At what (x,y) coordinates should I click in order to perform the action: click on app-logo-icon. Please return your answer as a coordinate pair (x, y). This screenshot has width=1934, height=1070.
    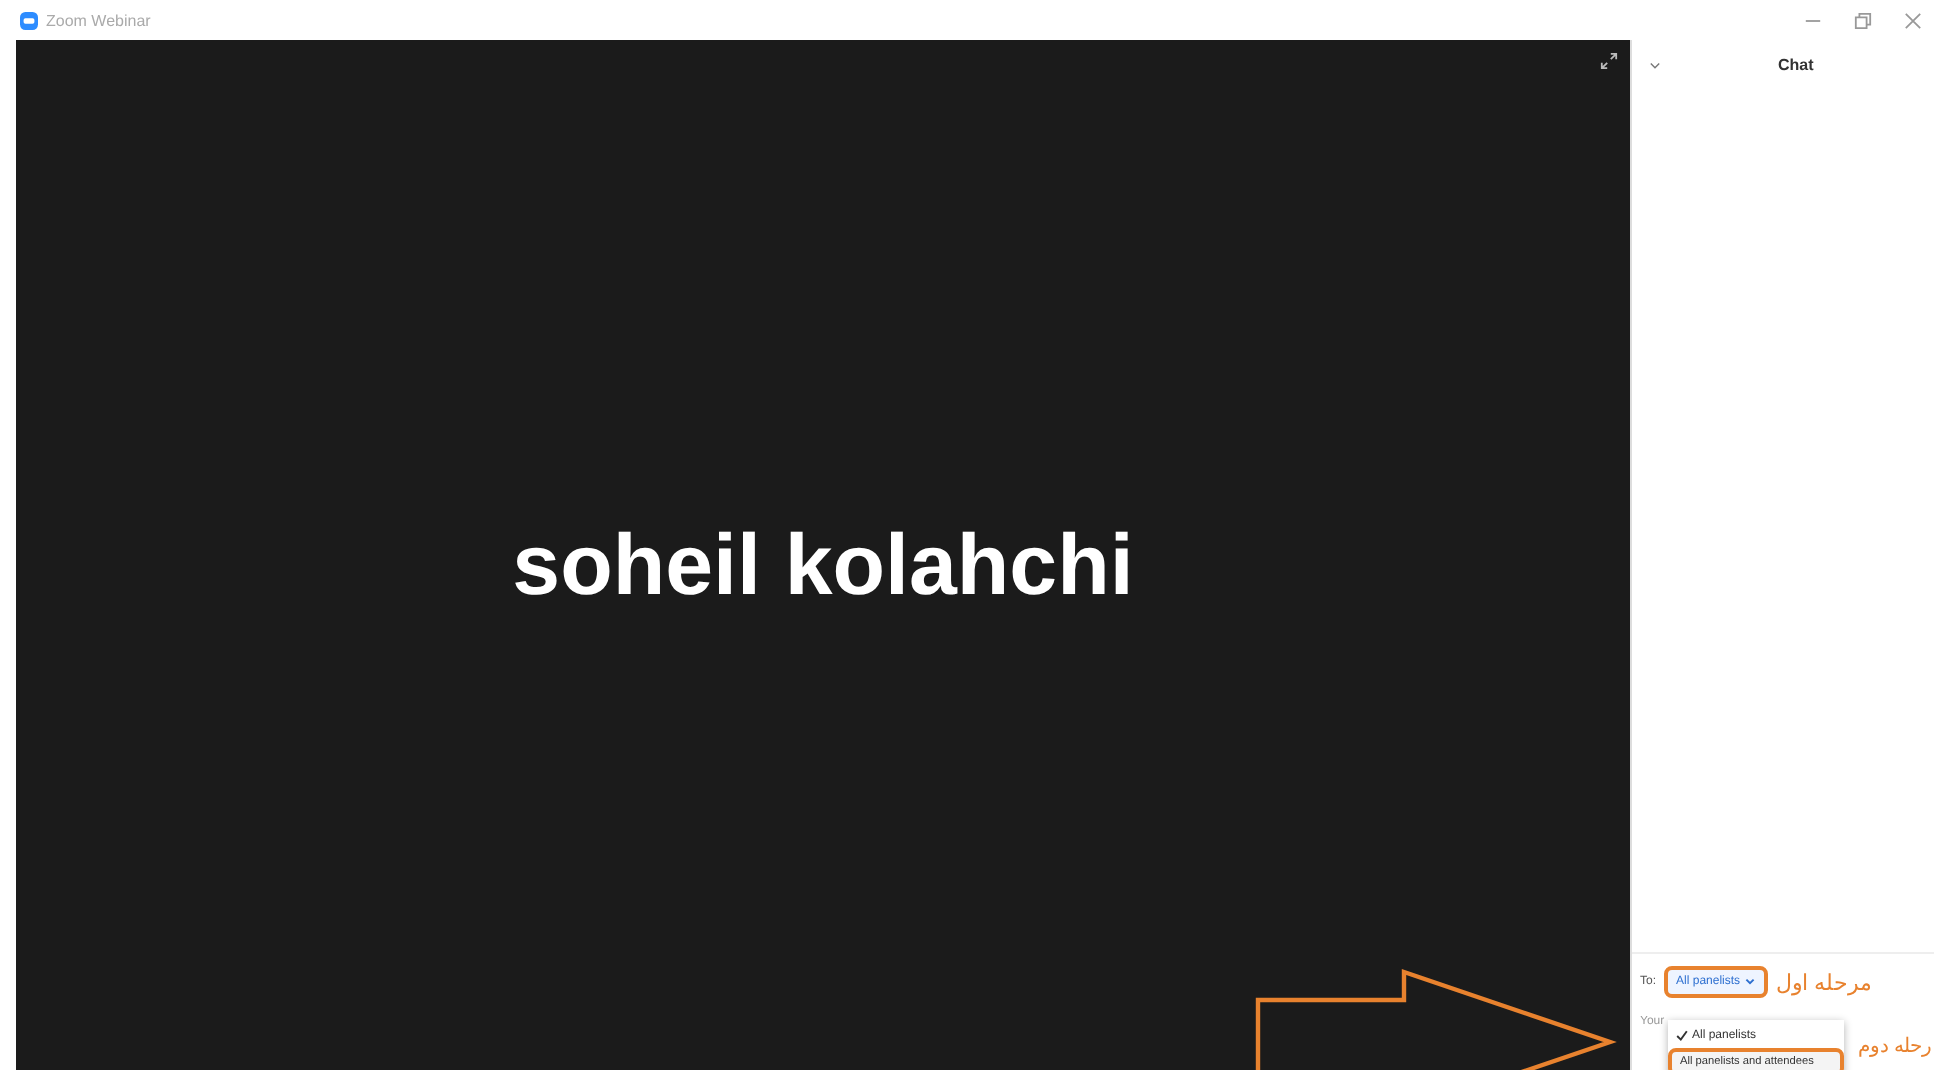
    Looking at the image, I should click on (29, 20).